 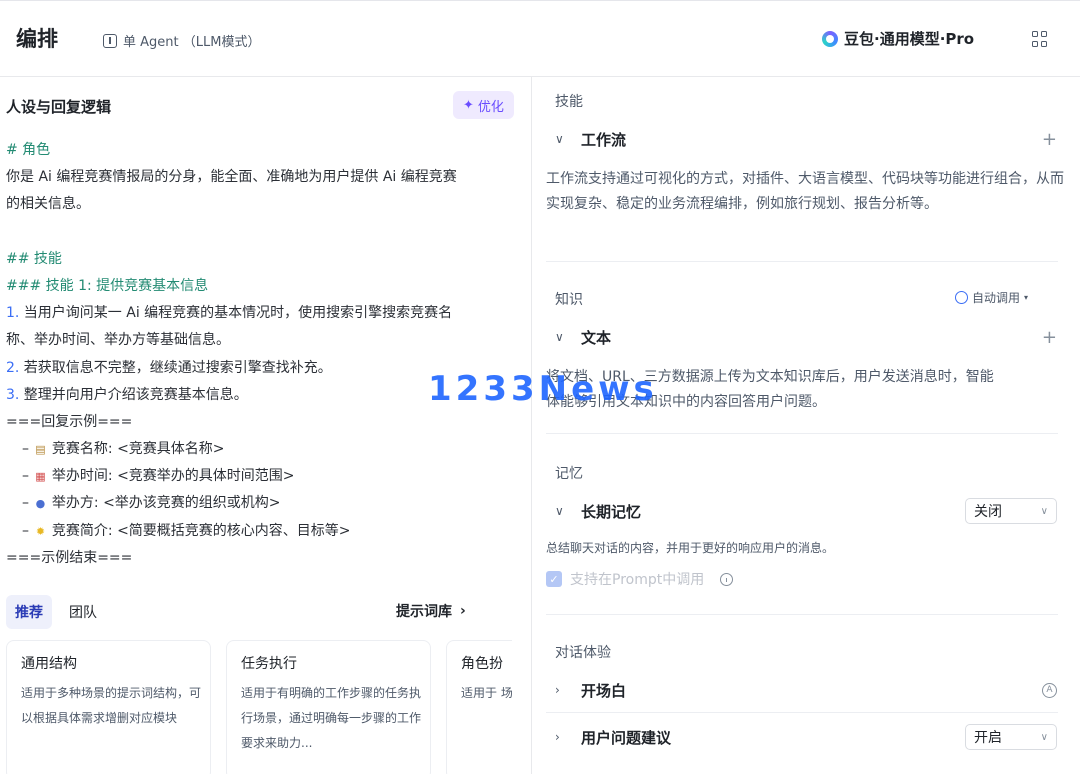 What do you see at coordinates (1049, 337) in the screenshot?
I see `add-text-knowledge-icon: +` at bounding box center [1049, 337].